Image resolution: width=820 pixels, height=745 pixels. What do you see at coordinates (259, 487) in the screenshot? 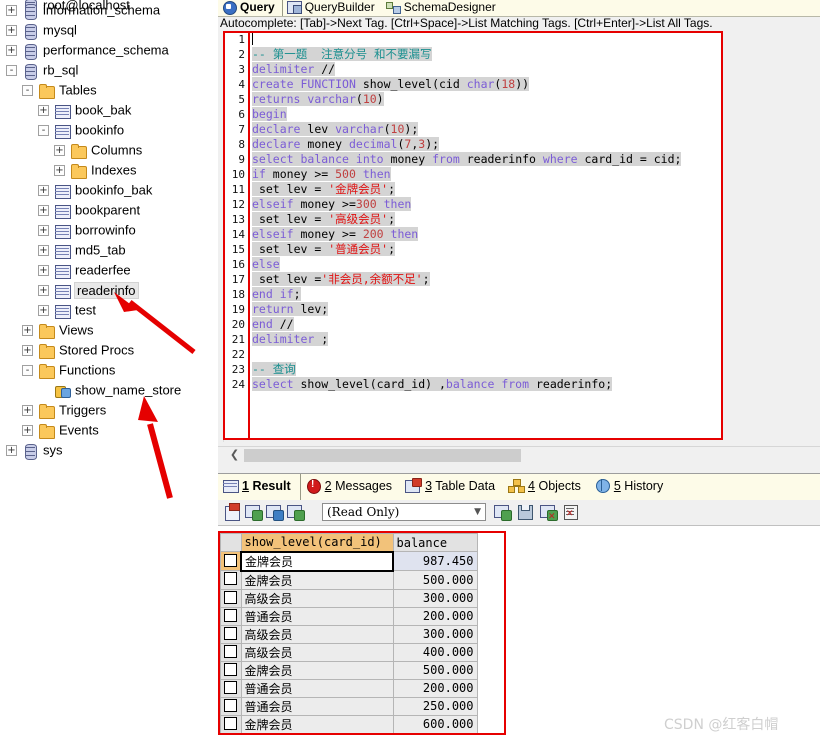
I see `result-tab-result: 1 Result` at bounding box center [259, 487].